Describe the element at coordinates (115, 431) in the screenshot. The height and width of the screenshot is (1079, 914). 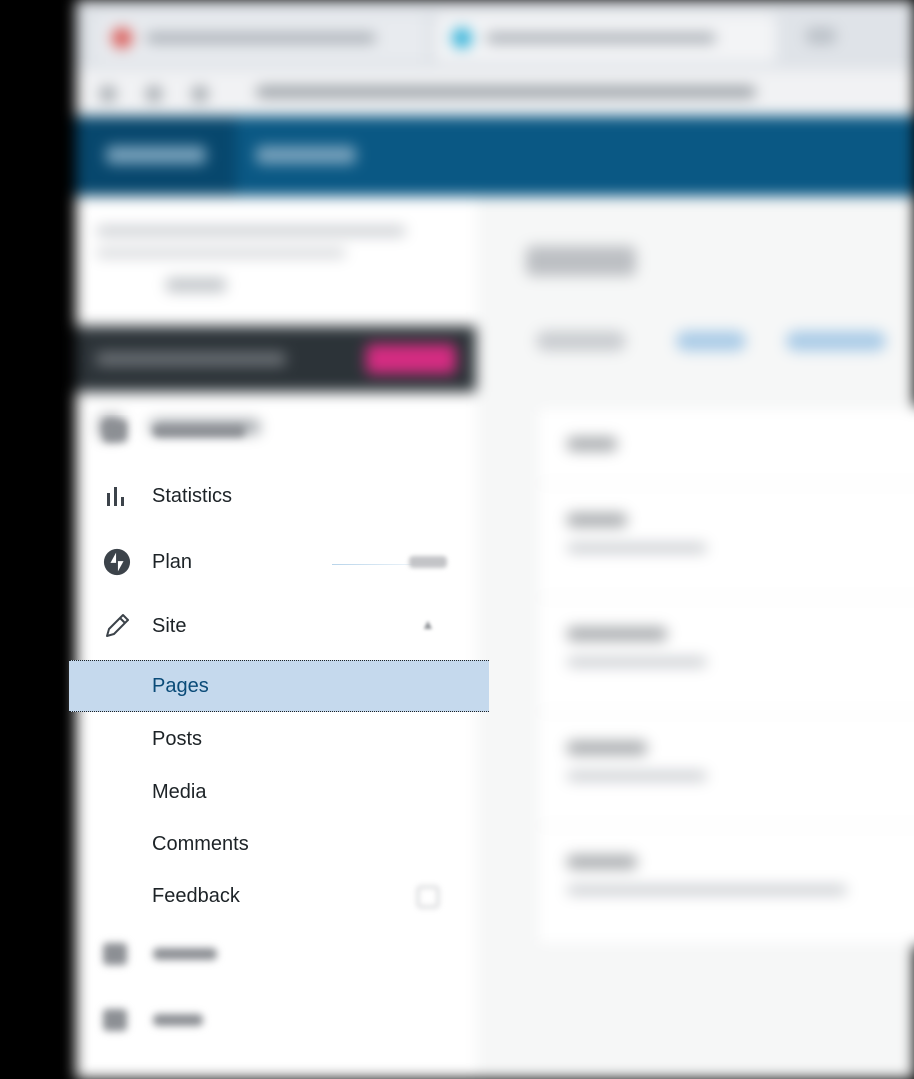
I see `home-icon` at that location.